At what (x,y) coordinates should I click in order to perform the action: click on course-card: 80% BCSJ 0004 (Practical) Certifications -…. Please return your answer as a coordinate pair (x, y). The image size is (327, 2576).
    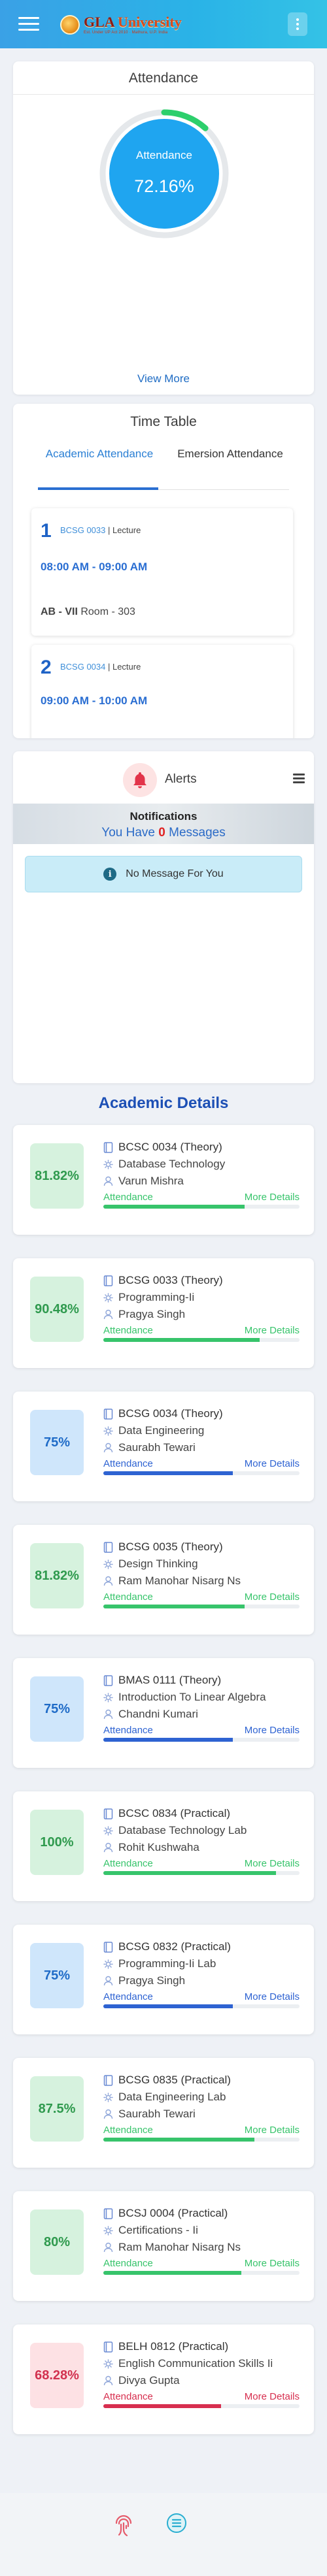
    Looking at the image, I should click on (163, 2246).